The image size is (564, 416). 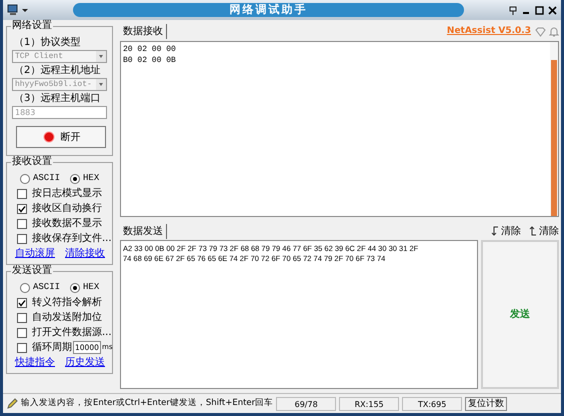 I want to click on received-line: 20 02 00 00, so click(x=150, y=49).